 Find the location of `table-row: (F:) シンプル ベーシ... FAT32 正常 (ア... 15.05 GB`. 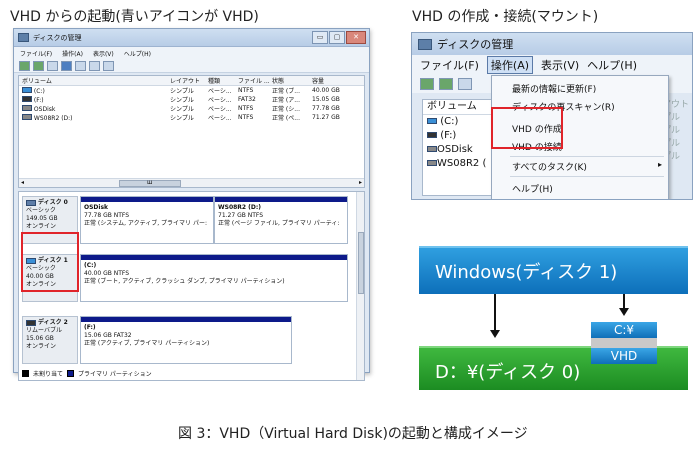

table-row: (F:) シンプル ベーシ... FAT32 正常 (ア... 15.05 GB is located at coordinates (191, 99).